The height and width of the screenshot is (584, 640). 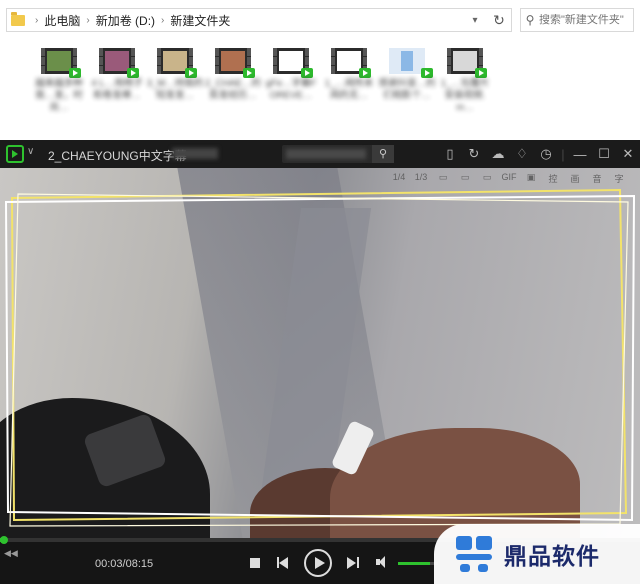 I want to click on overlay-label: 字, so click(x=619, y=178).